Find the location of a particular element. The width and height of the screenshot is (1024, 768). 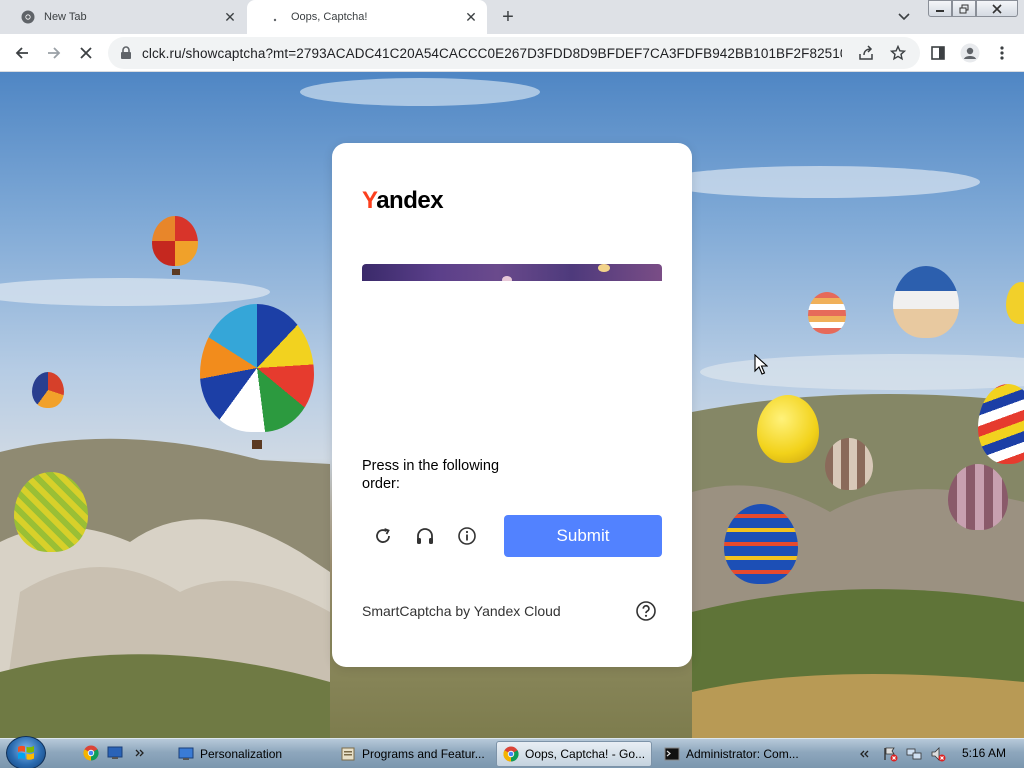

logo-letter: Y is located at coordinates (369, 200).